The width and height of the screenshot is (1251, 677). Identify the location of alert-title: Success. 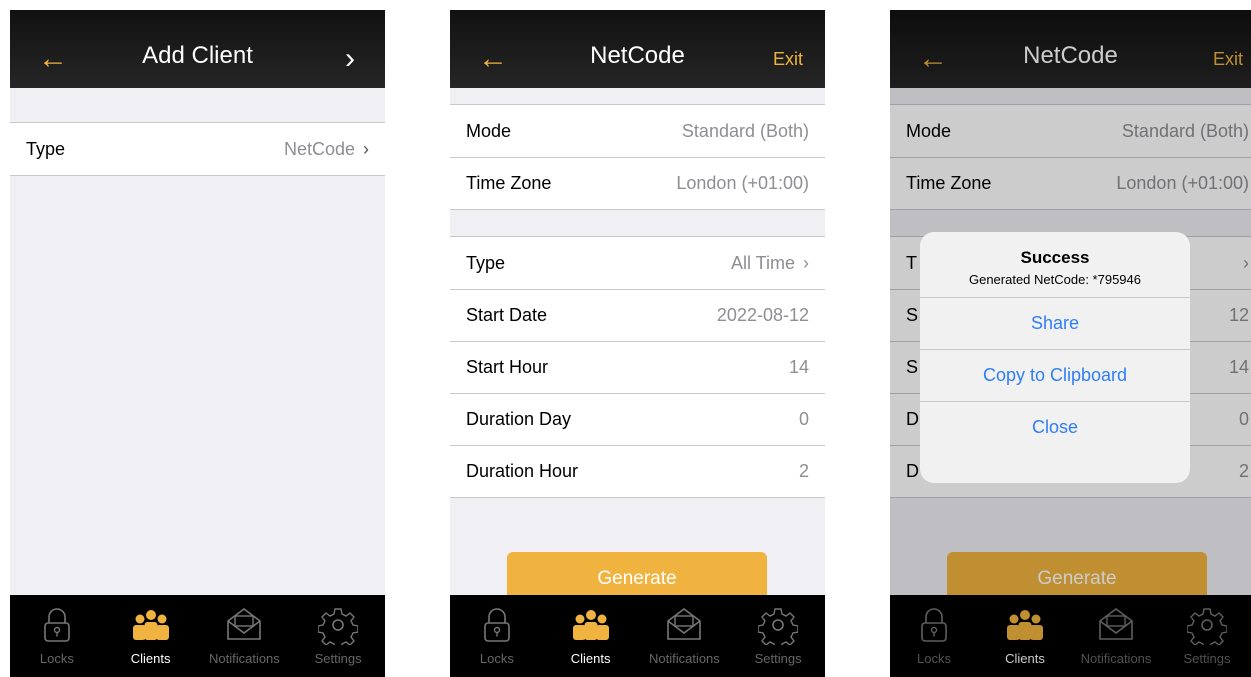
(1055, 257).